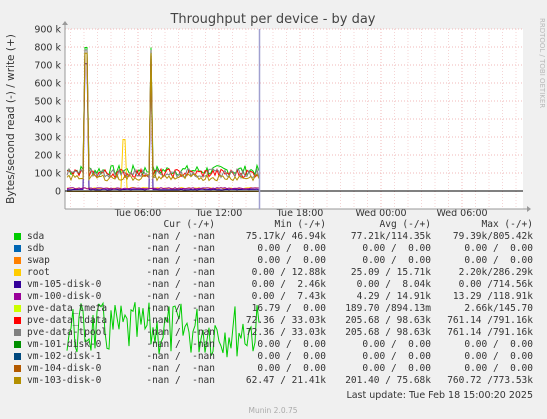 The width and height of the screenshot is (547, 419). Describe the element at coordinates (36, 248) in the screenshot. I see `legend-series-name: sdb` at that location.